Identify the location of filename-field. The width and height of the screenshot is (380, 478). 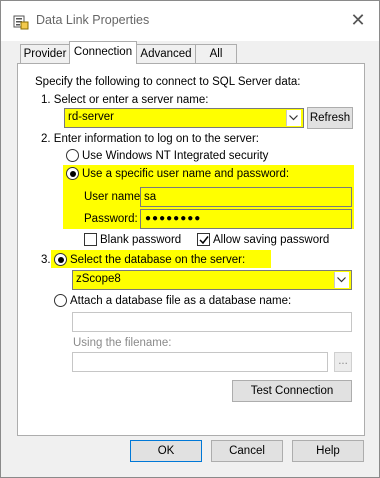
(200, 362).